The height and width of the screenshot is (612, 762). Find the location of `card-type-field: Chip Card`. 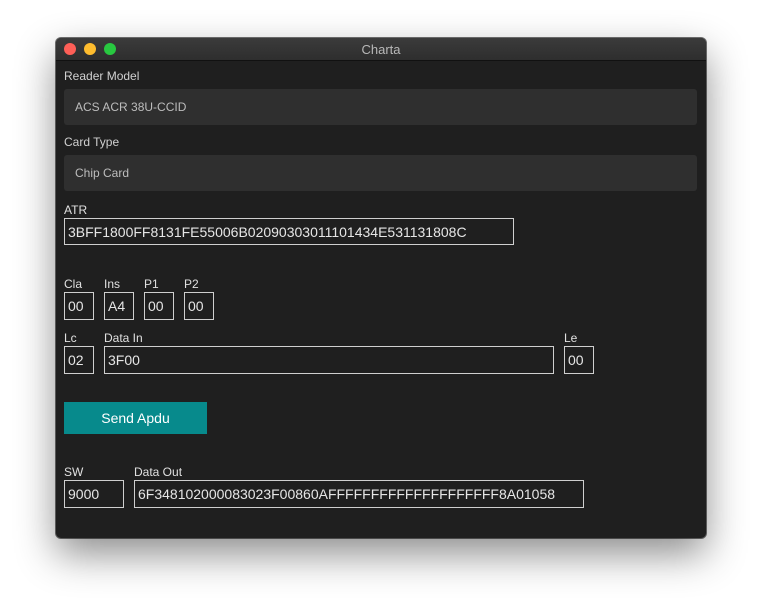

card-type-field: Chip Card is located at coordinates (380, 173).